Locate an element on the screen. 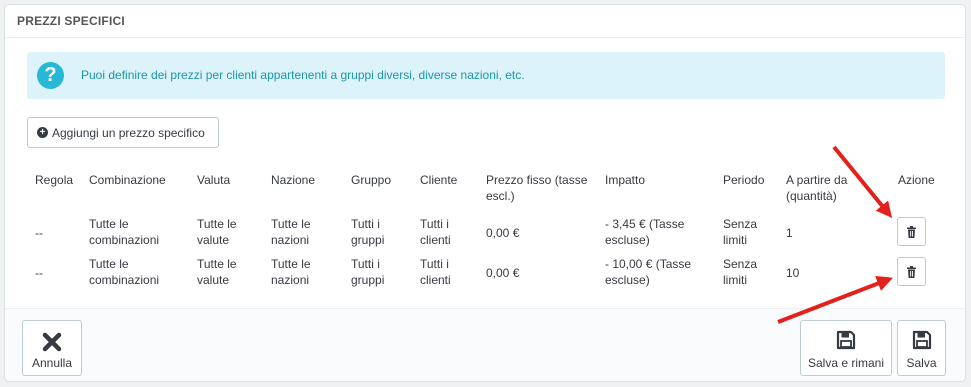  cell-impact: - 10,00 € (Tasse escluse) is located at coordinates (648, 272).